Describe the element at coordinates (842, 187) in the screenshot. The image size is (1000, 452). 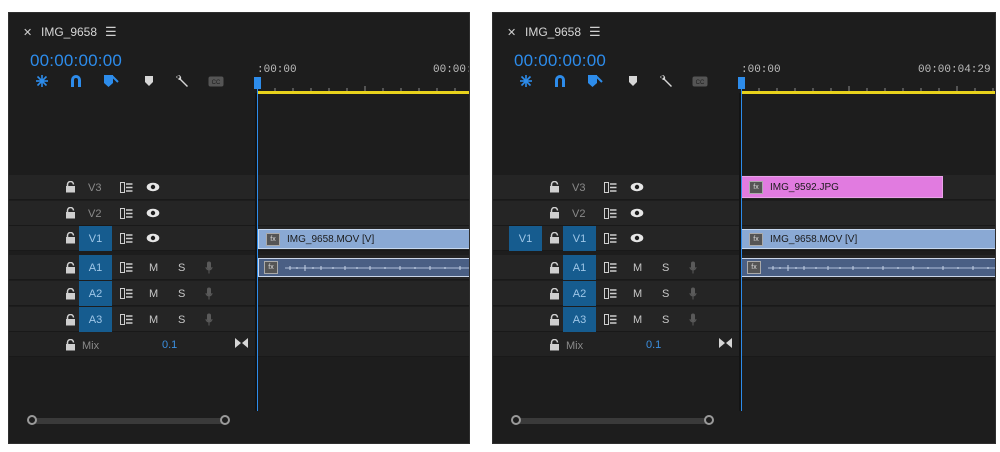
I see `image-clip: fx IMG_9592.JPG` at that location.